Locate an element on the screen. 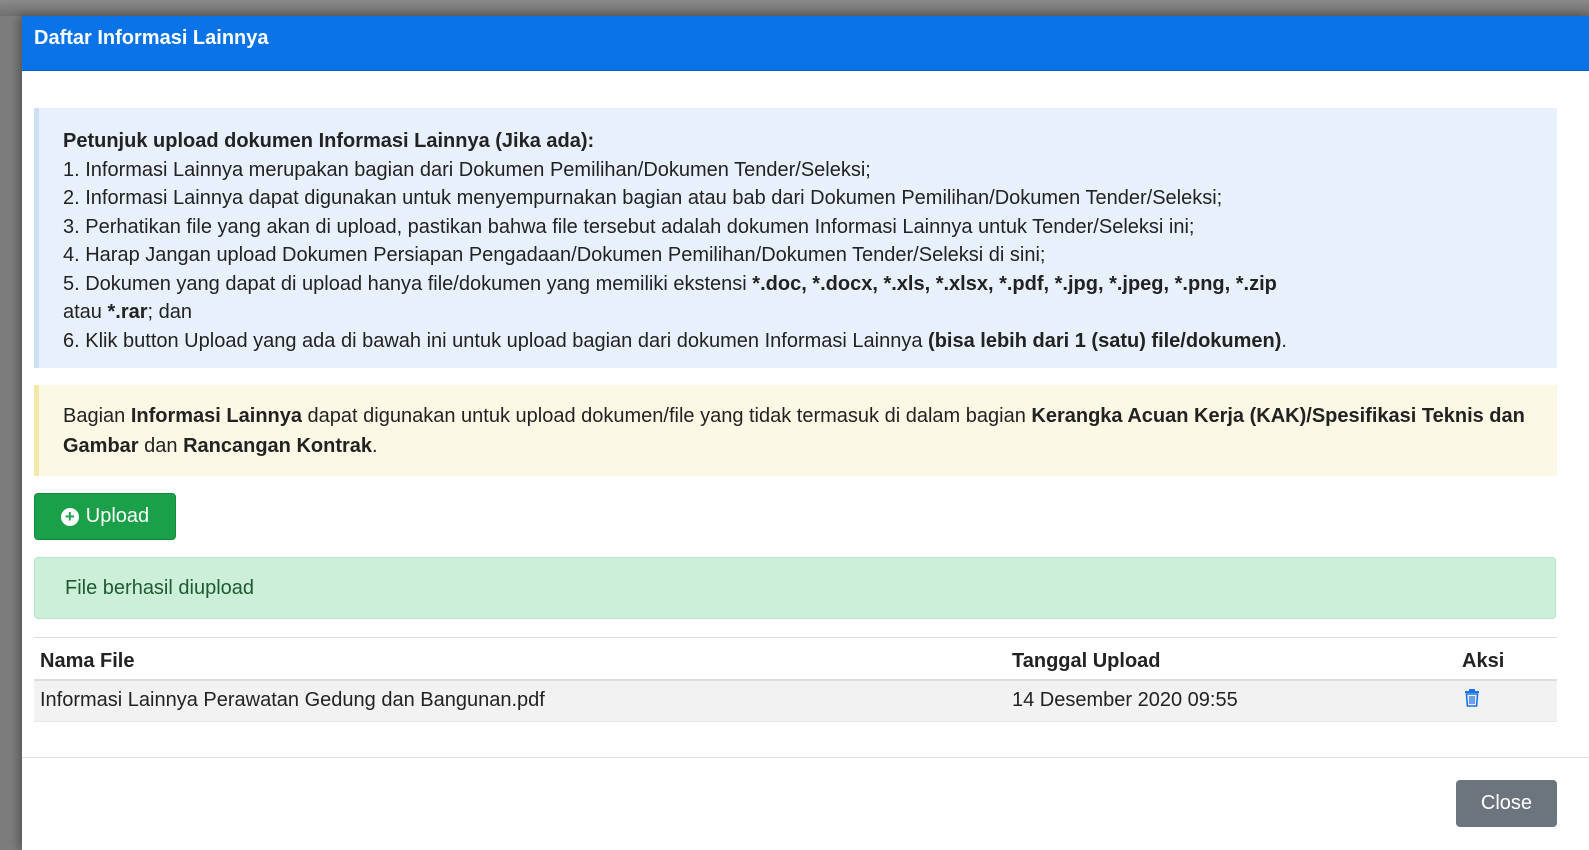 The width and height of the screenshot is (1589, 850). upload-button-label: Upload is located at coordinates (117, 516).